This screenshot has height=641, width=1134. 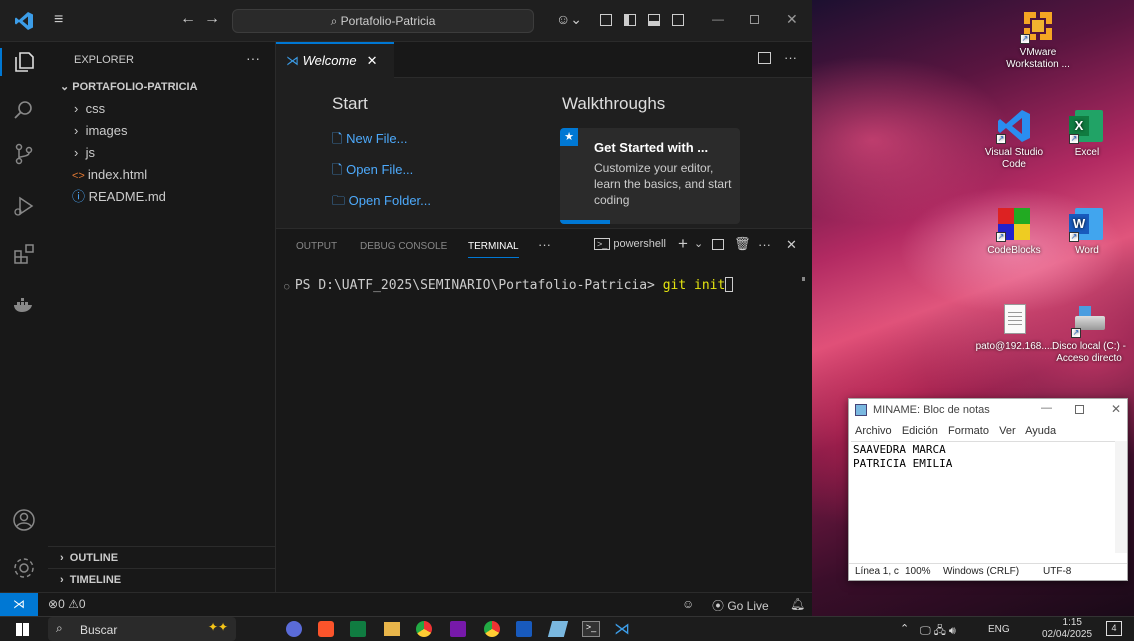 What do you see at coordinates (24, 520) in the screenshot?
I see `account-icon` at bounding box center [24, 520].